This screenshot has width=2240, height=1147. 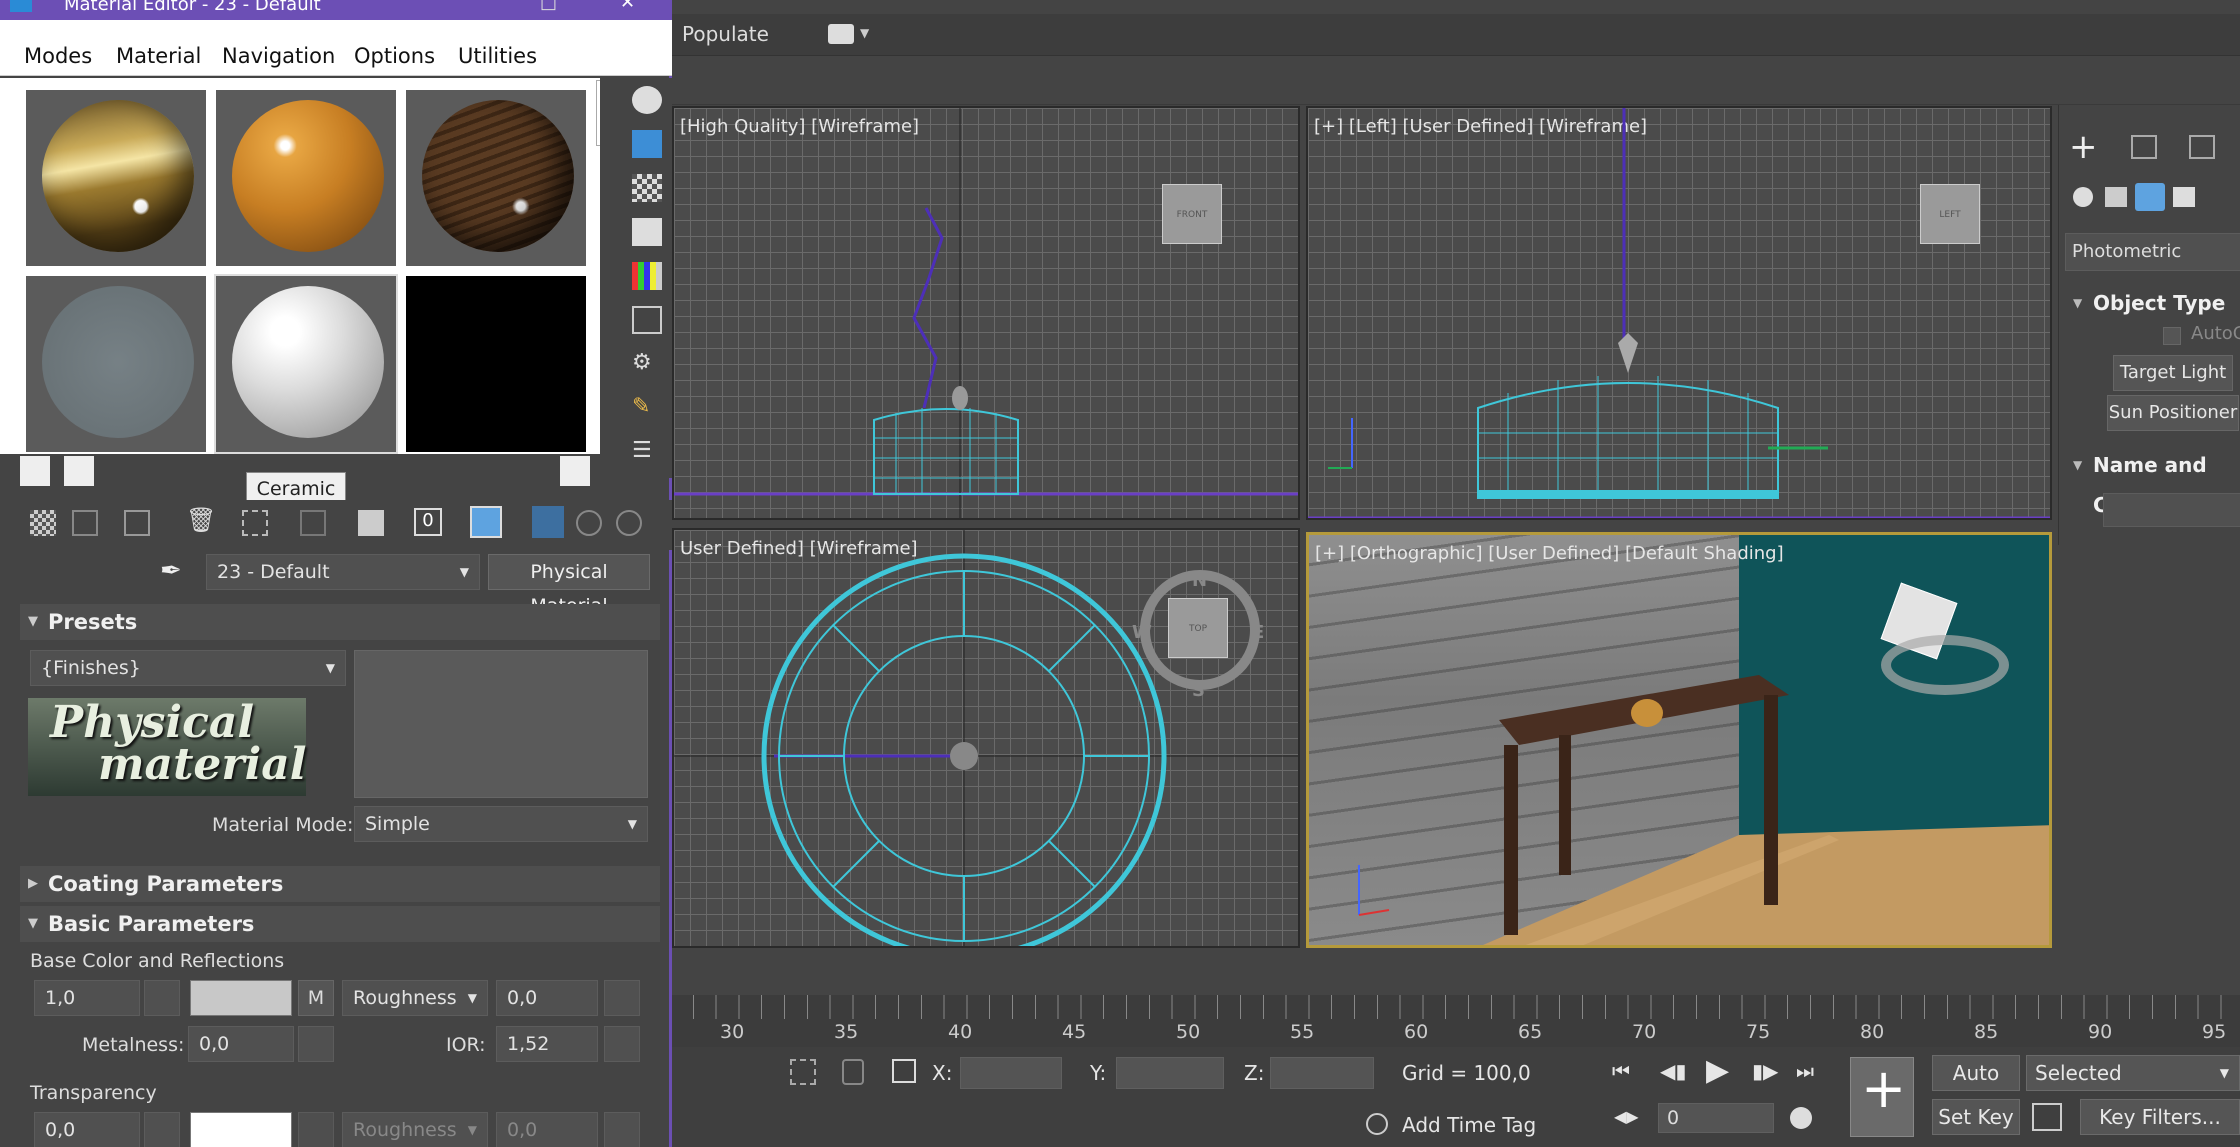 I want to click on x-coordinate-input, so click(x=1011, y=1073).